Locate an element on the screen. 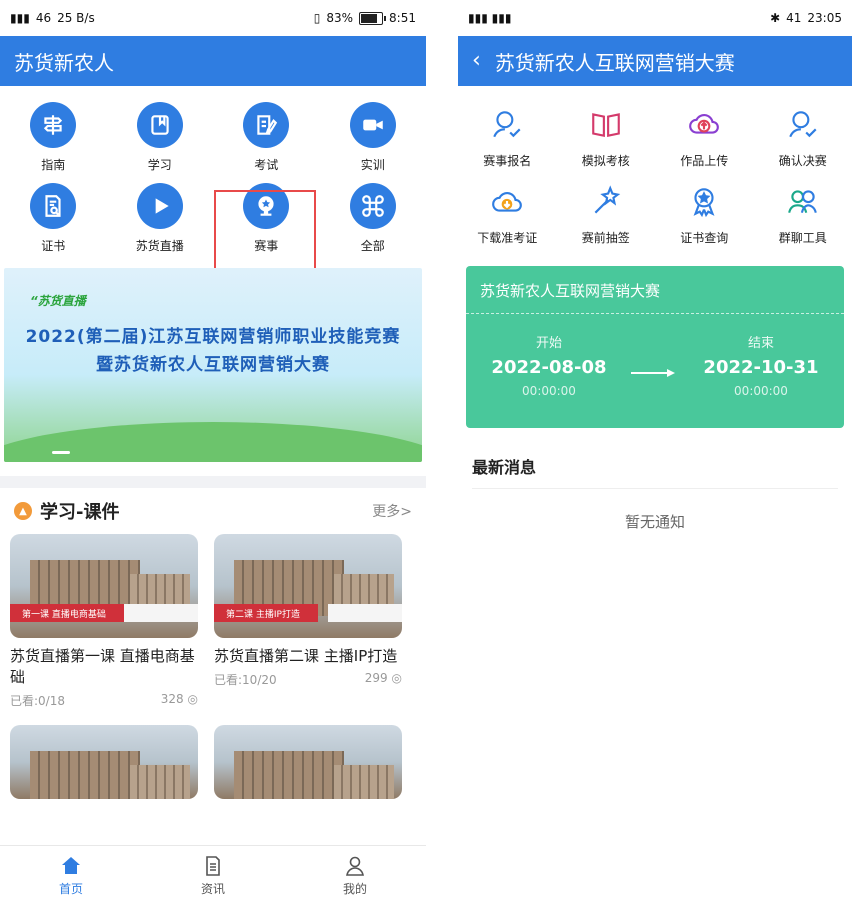 Image resolution: width=852 pixels, height=904 pixels. network-type: 46 is located at coordinates (43, 18).